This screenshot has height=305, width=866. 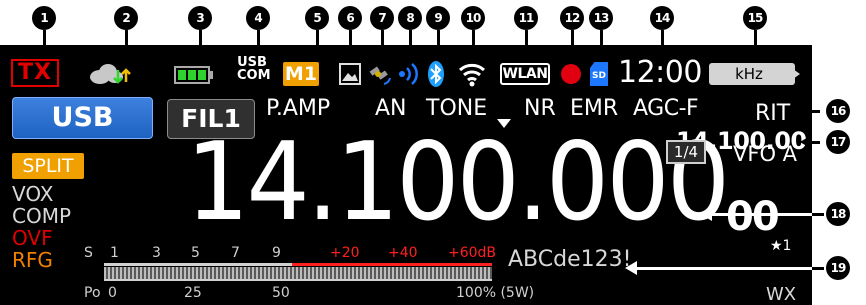 I want to click on callout-10: 10, so click(x=473, y=18).